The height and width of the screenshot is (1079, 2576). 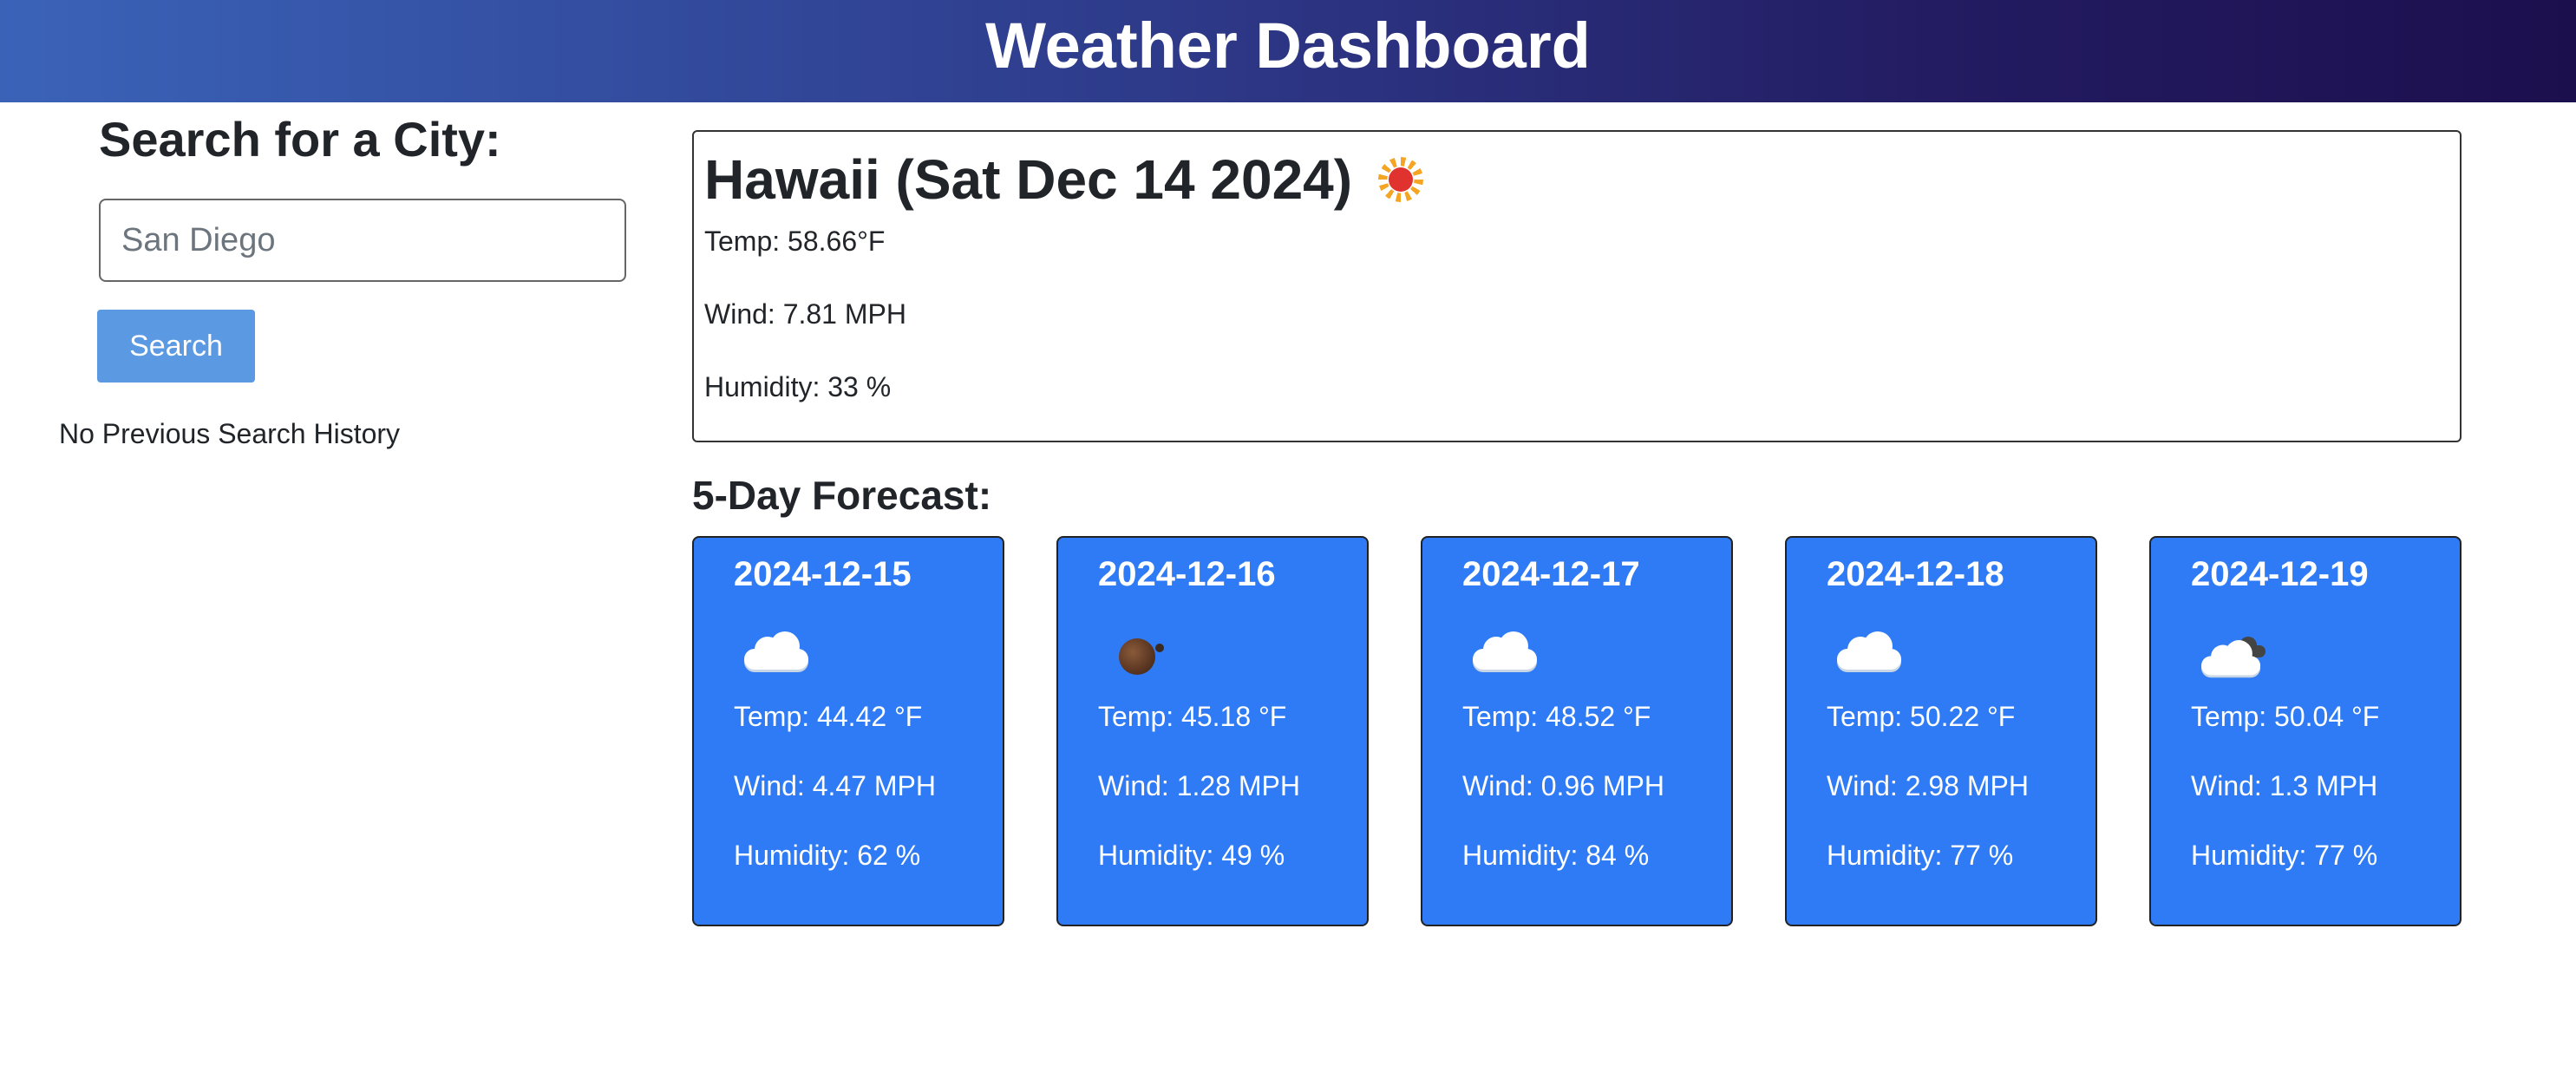 I want to click on forecast-wind: Wind: 1.28 MPH, so click(x=1199, y=785).